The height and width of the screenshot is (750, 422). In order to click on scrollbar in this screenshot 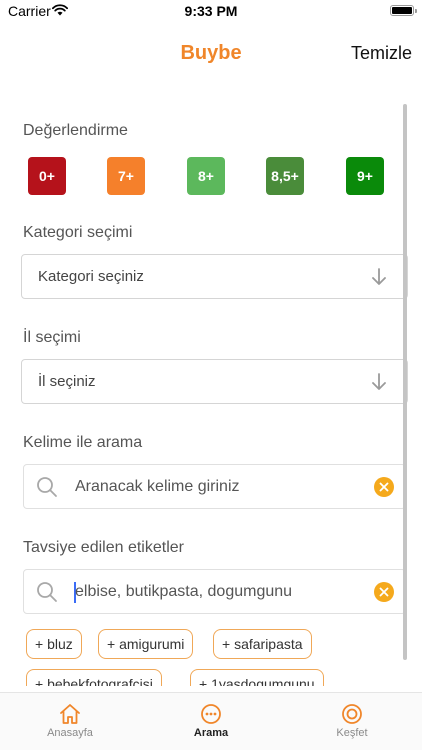, I will do `click(405, 382)`.